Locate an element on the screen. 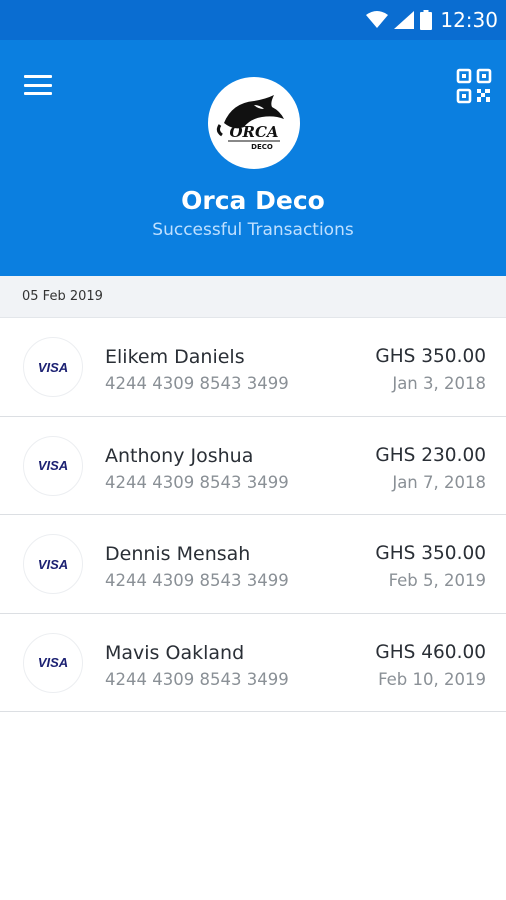  wifi-icon is located at coordinates (377, 19).